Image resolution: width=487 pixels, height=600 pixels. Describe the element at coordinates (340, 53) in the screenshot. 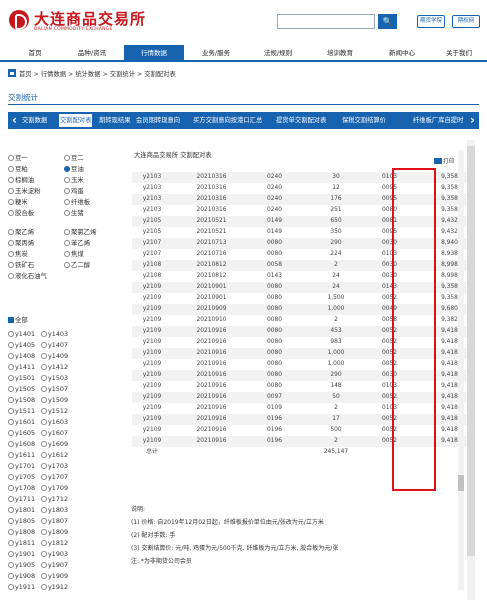

I see `nav-item-5: 培训教育` at that location.